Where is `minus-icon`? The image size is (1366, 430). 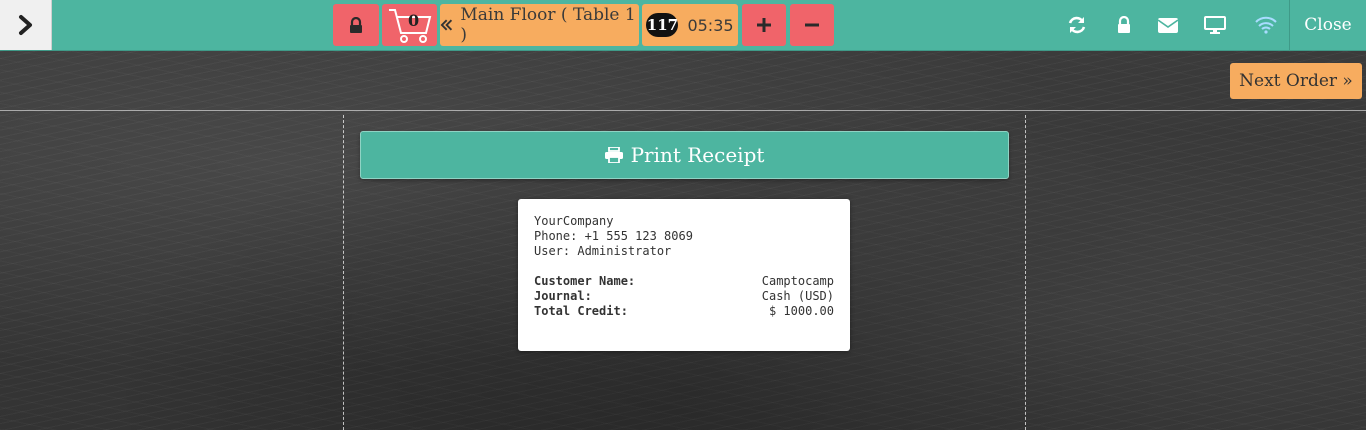
minus-icon is located at coordinates (812, 25).